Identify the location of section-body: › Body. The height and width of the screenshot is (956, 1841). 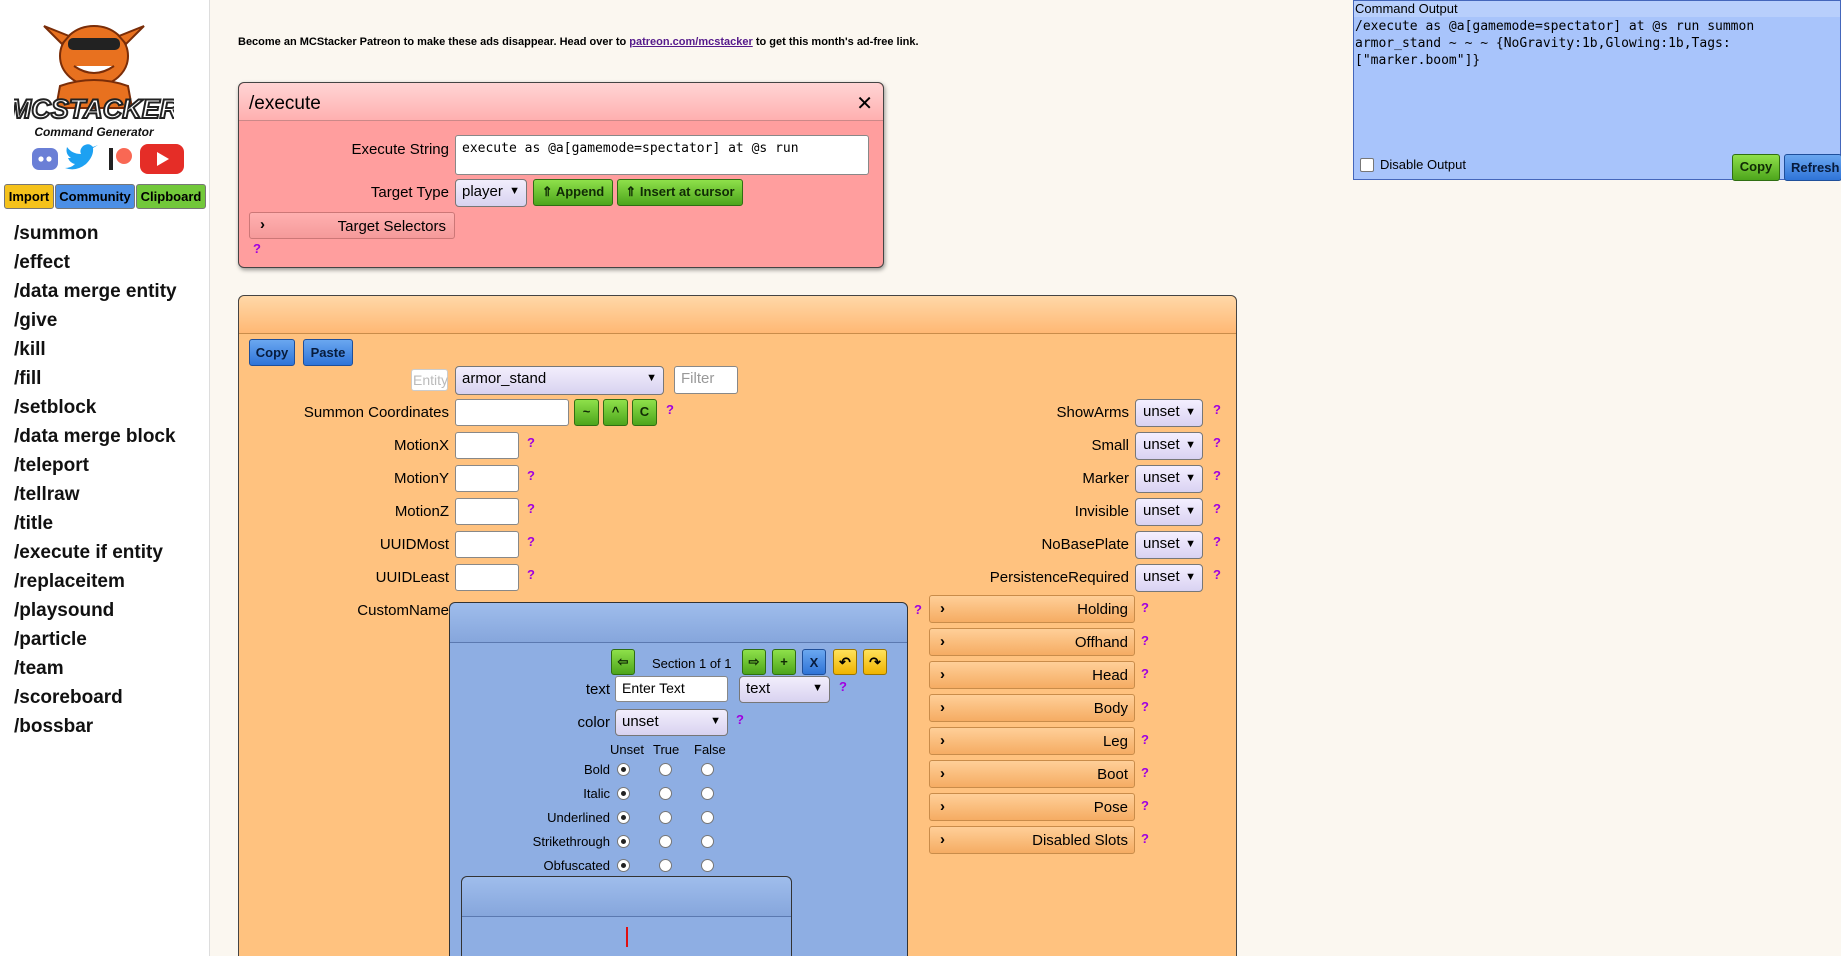
(1032, 708).